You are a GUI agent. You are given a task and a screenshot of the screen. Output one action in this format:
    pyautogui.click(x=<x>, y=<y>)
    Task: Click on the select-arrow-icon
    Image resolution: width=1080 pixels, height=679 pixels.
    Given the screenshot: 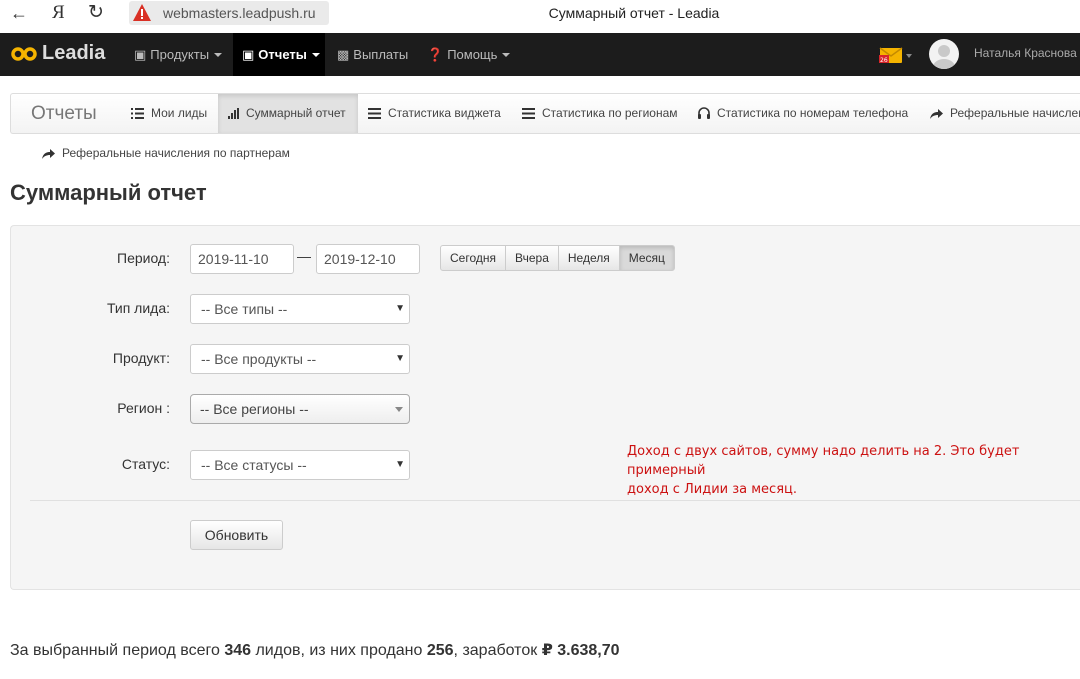 What is the action you would take?
    pyautogui.click(x=399, y=409)
    